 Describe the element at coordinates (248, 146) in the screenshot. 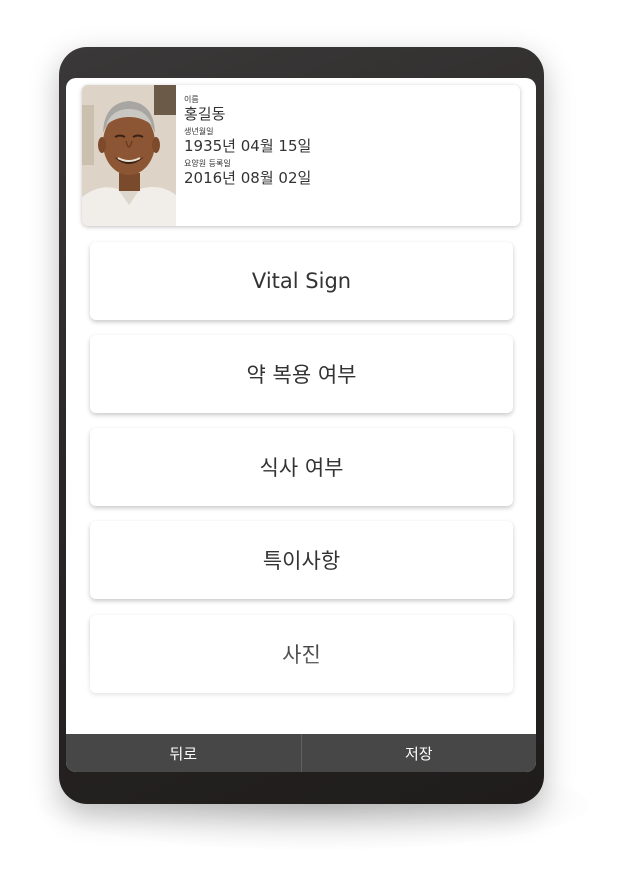

I see `birth-date: 1935년 04월 15일` at that location.